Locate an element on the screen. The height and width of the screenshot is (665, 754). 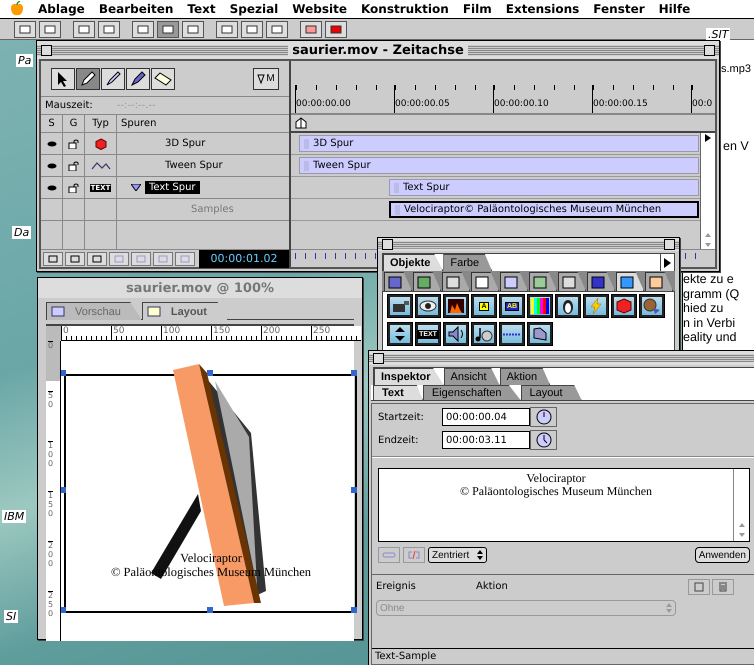
alignment-dropdown: Zentriert is located at coordinates (458, 555).